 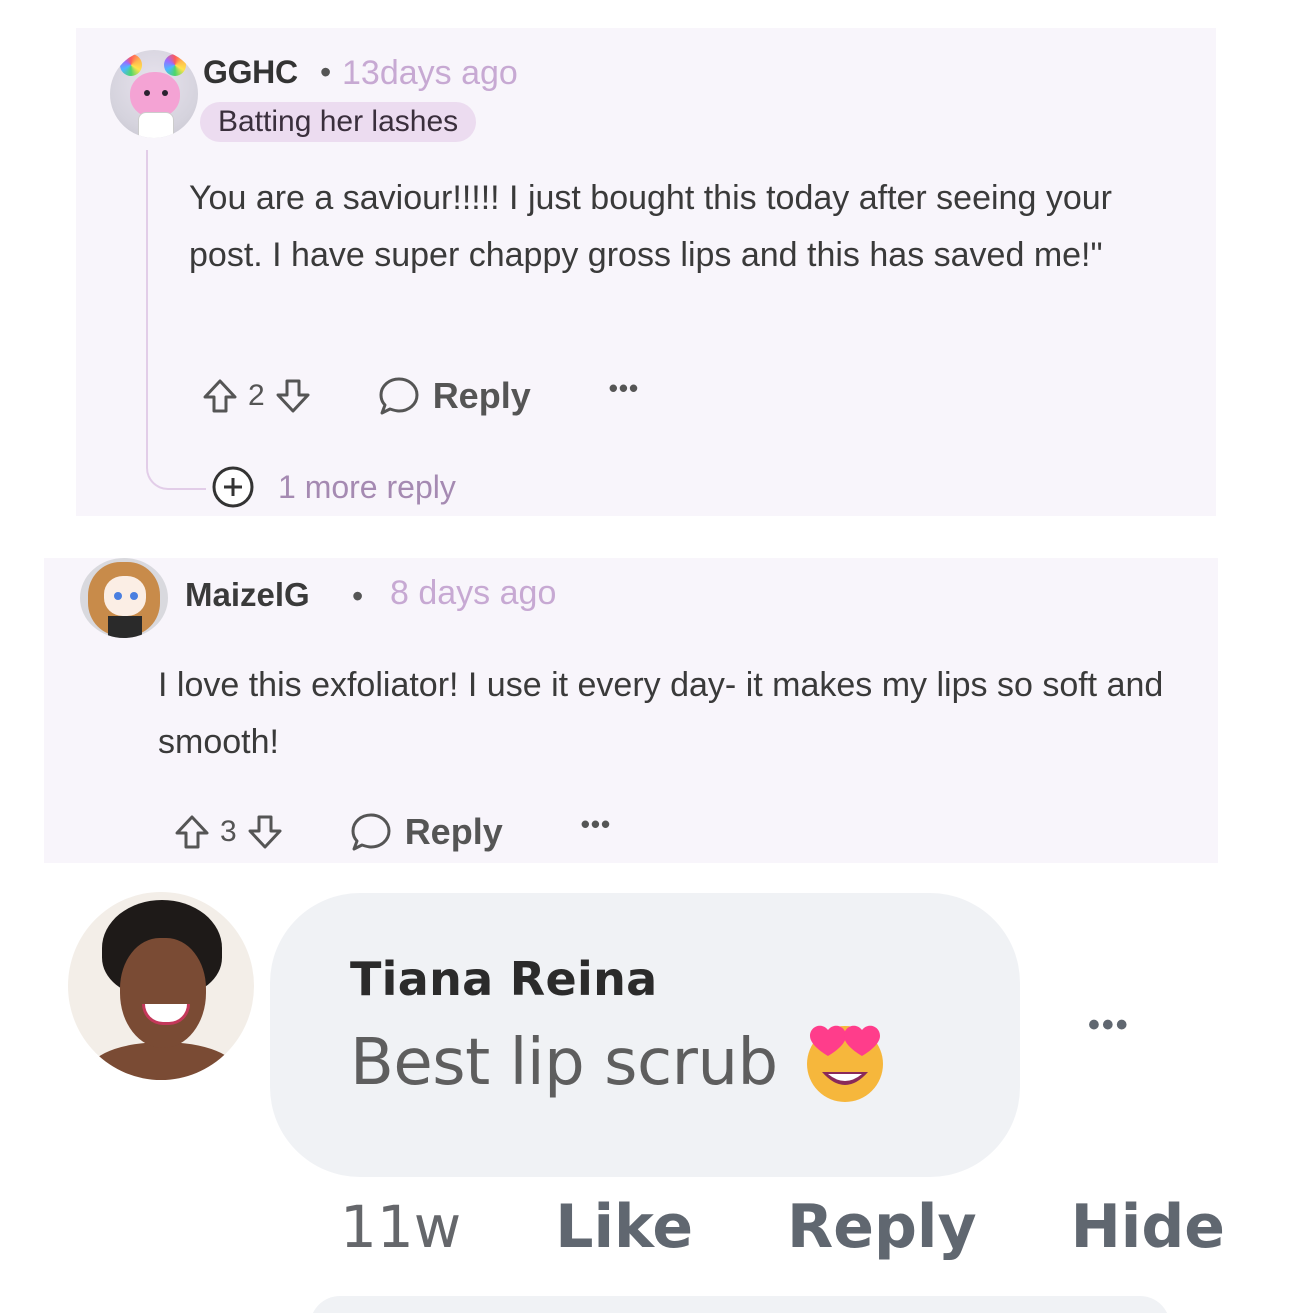 What do you see at coordinates (564, 1063) in the screenshot?
I see `comment-text: Best lip scrub` at bounding box center [564, 1063].